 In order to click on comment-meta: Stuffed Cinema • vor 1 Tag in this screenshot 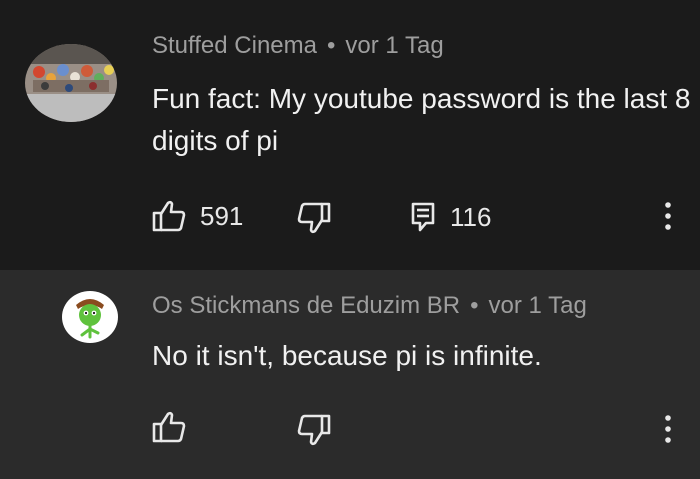, I will do `click(298, 46)`.